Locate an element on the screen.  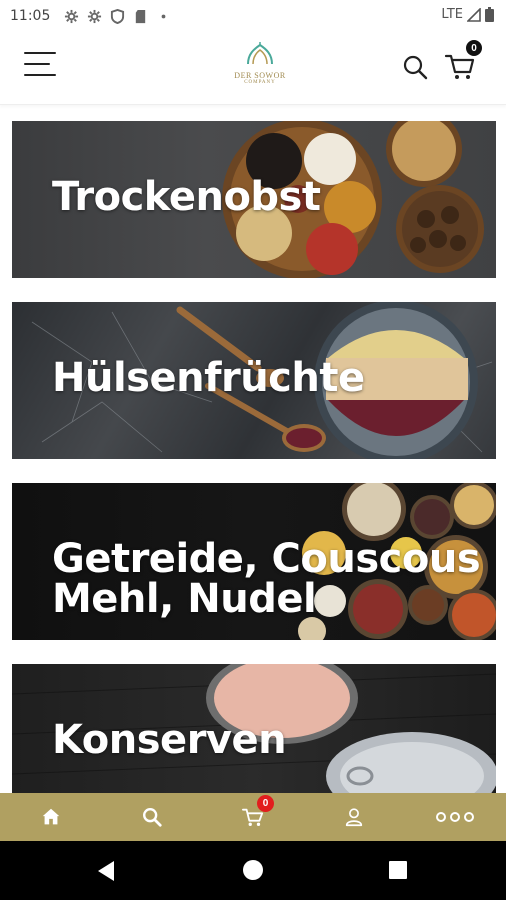
nav-home is located at coordinates (50, 817).